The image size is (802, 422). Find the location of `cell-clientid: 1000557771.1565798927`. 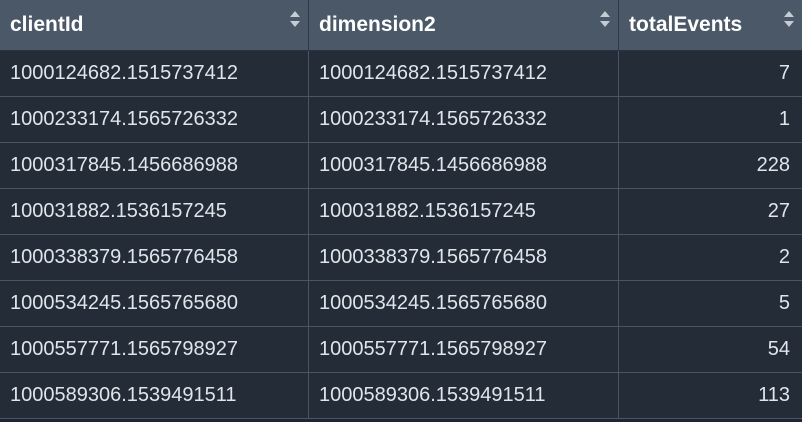

cell-clientid: 1000557771.1565798927 is located at coordinates (154, 349).